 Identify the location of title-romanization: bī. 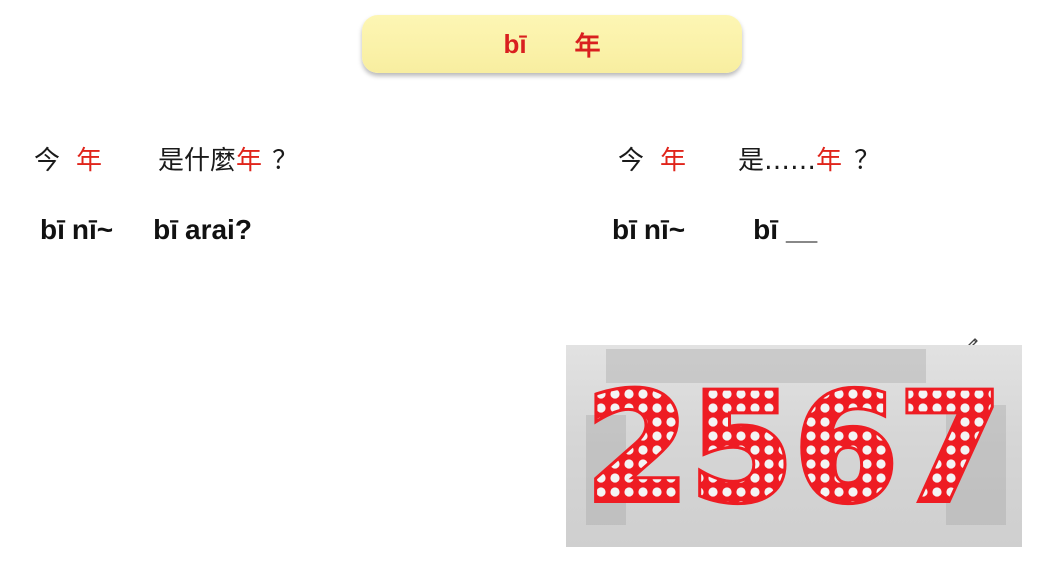
(515, 43).